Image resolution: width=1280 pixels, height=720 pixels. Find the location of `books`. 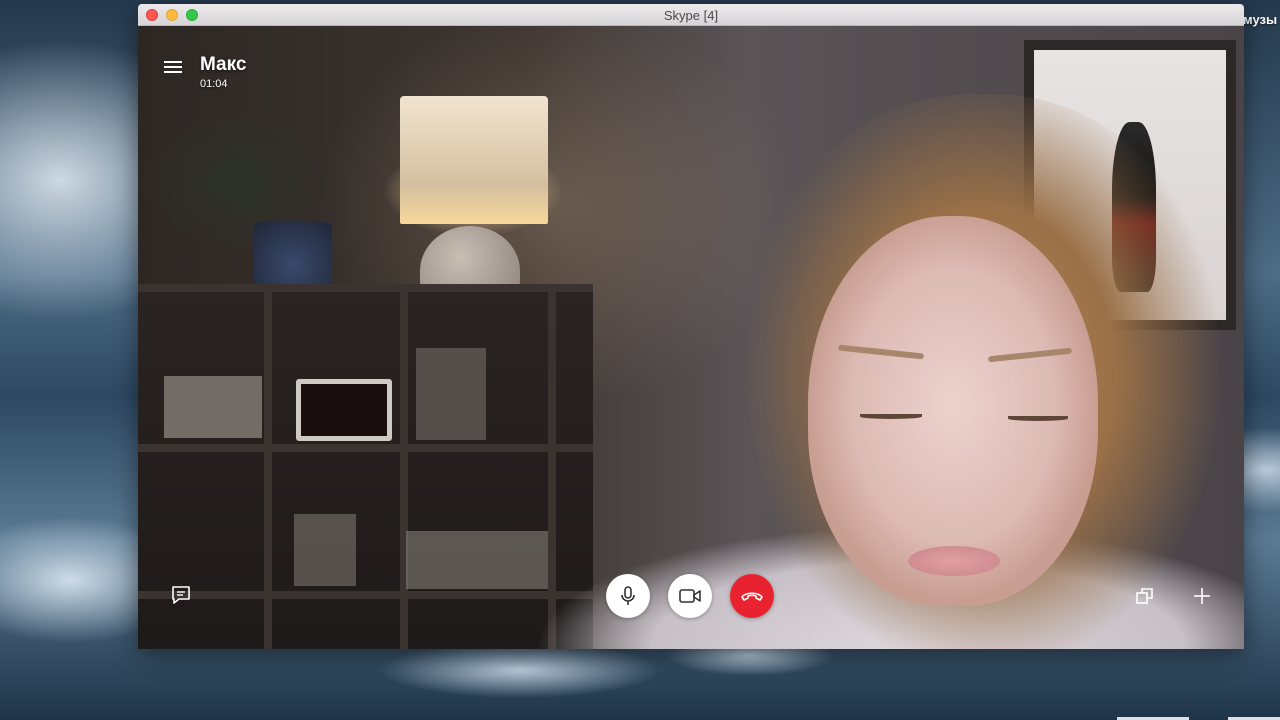

books is located at coordinates (451, 394).